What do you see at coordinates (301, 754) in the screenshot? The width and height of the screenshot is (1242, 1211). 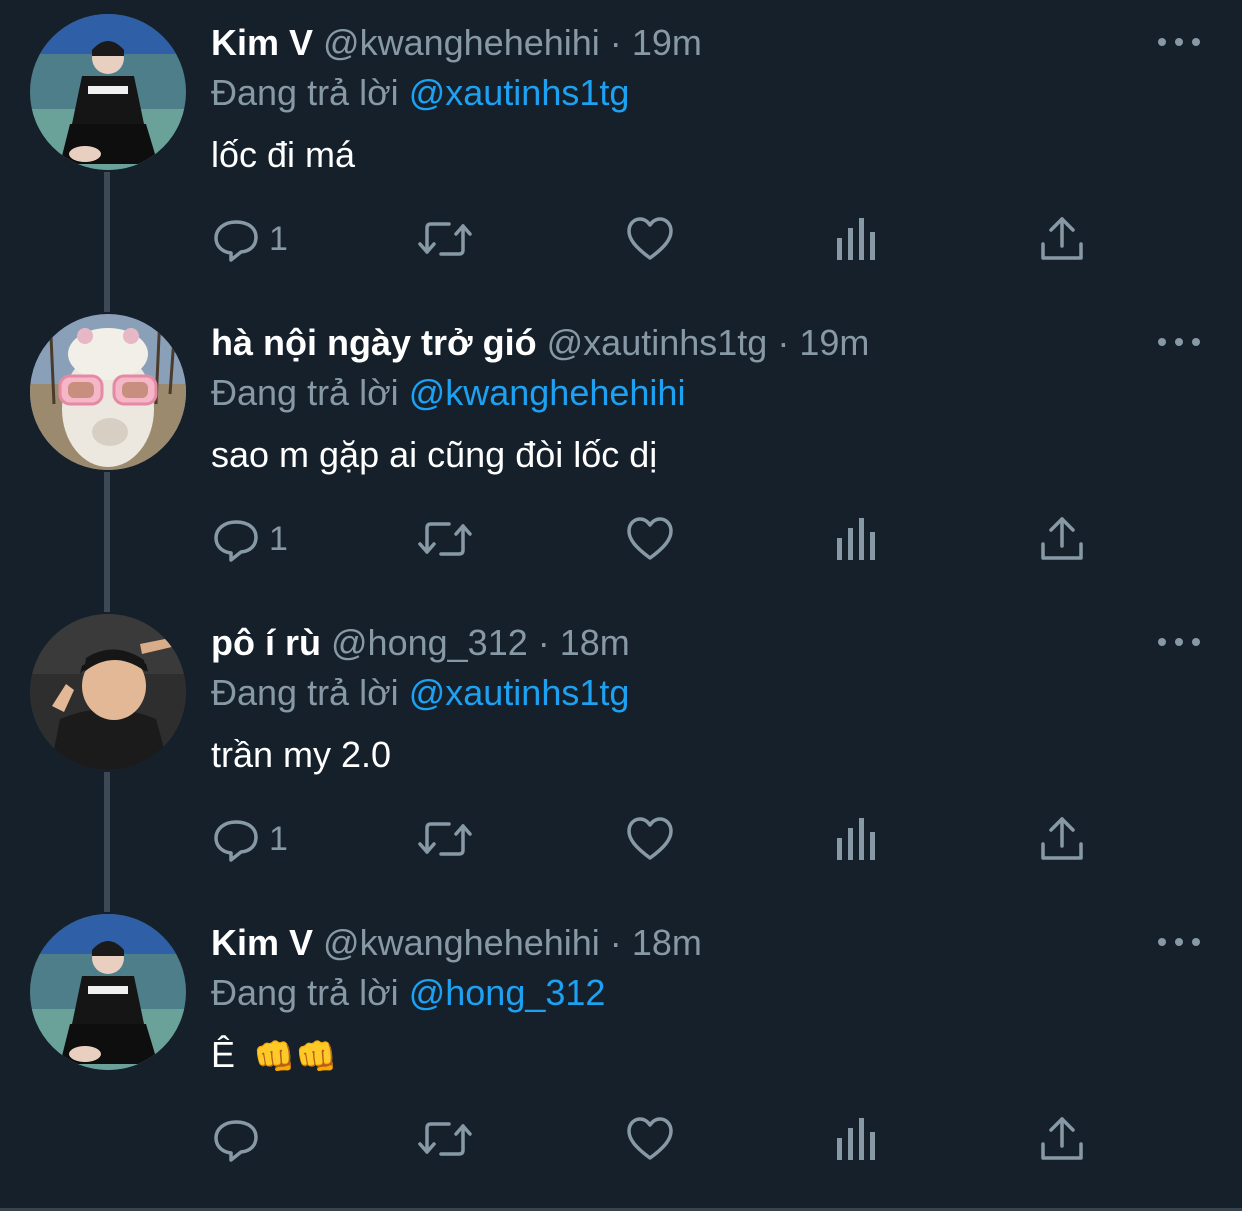 I see `tweet-text: trần my 2.0` at bounding box center [301, 754].